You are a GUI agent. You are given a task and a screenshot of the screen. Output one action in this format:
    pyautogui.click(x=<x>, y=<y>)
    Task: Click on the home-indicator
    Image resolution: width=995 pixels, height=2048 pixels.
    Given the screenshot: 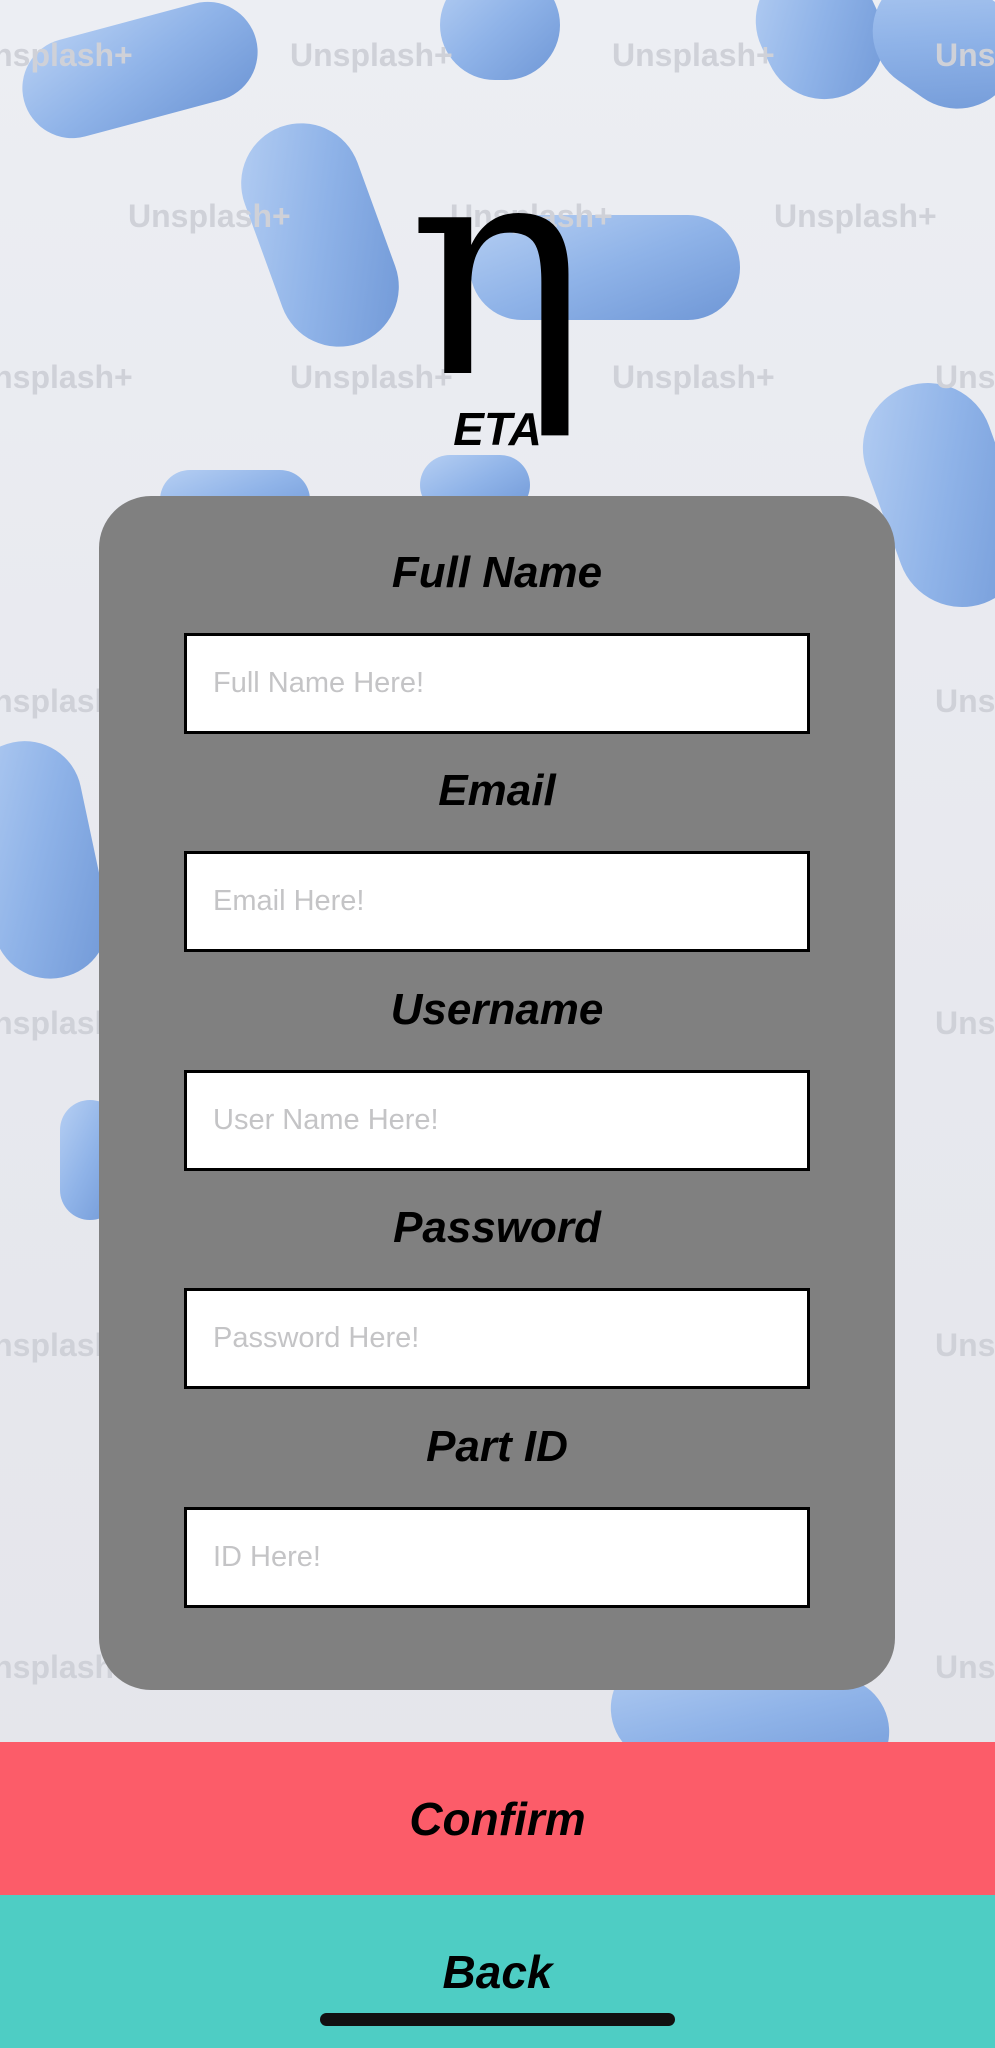 What is the action you would take?
    pyautogui.click(x=497, y=2019)
    